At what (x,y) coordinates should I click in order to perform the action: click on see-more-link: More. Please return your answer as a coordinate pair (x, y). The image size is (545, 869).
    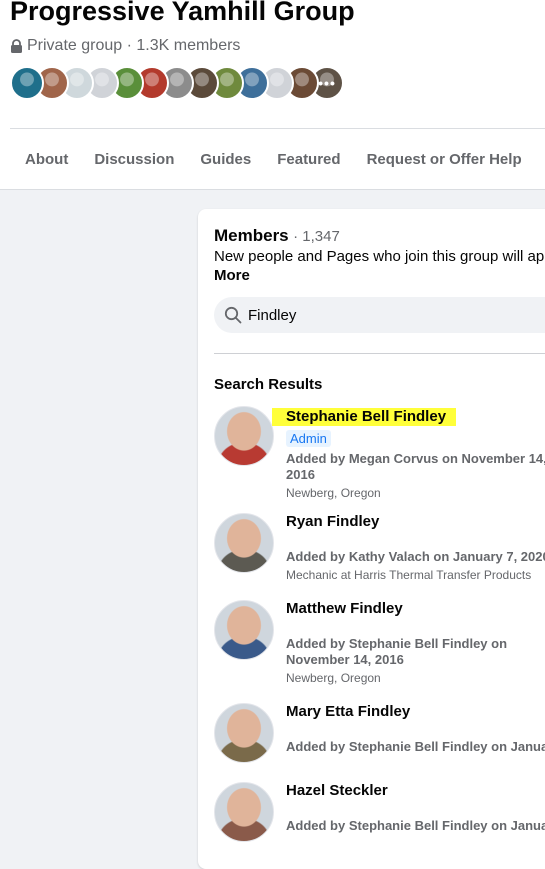
    Looking at the image, I should click on (232, 275).